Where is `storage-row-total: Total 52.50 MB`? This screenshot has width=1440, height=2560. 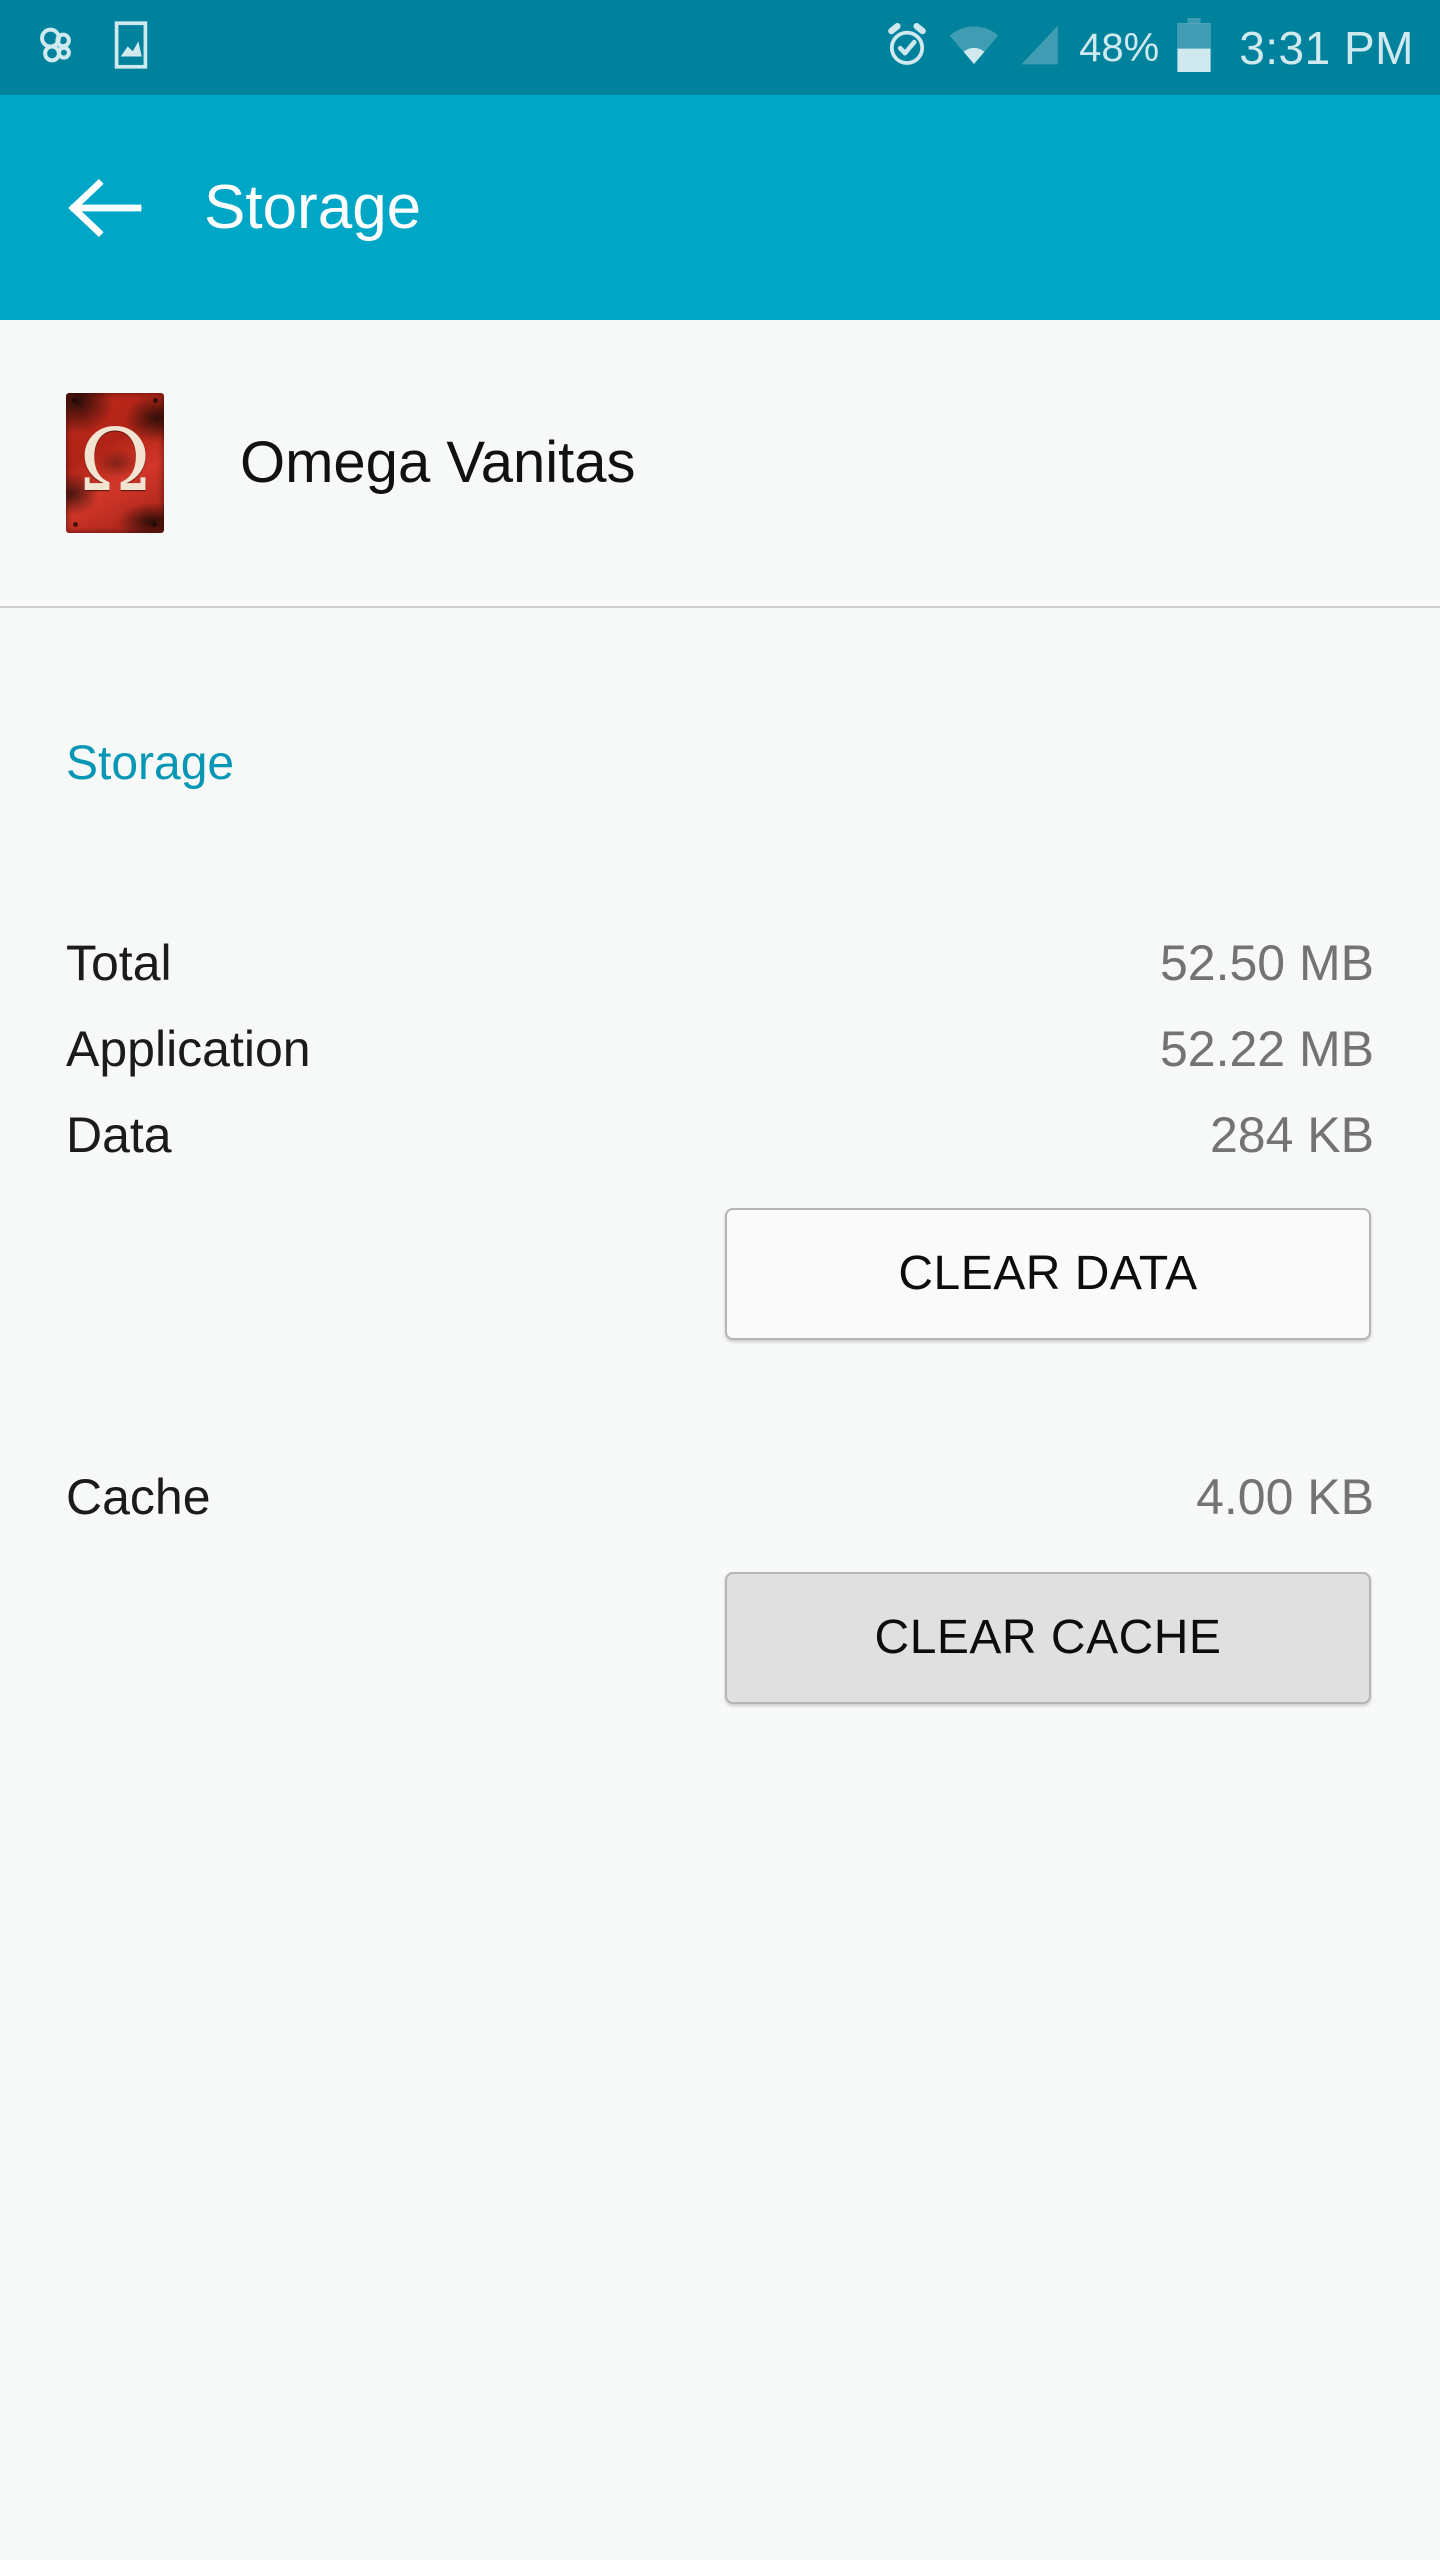 storage-row-total: Total 52.50 MB is located at coordinates (720, 963).